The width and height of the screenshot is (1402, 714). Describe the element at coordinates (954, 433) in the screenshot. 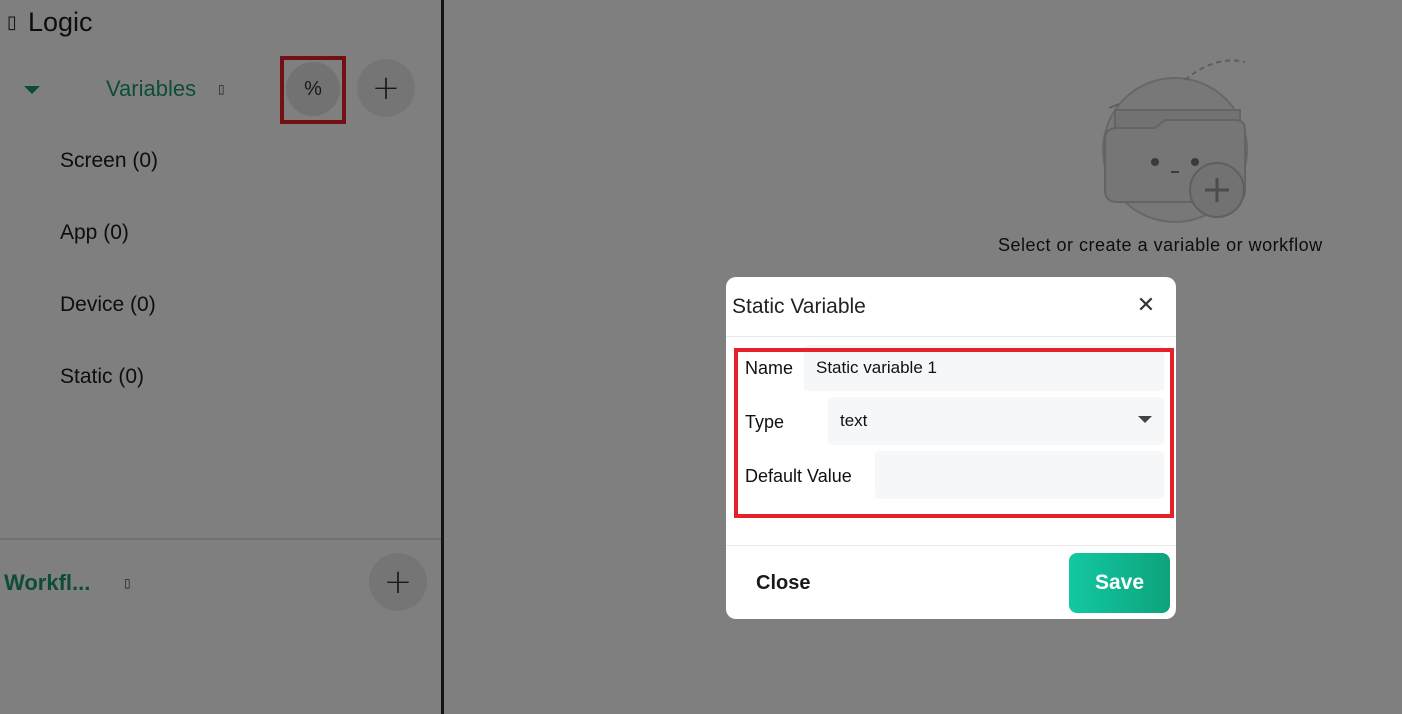

I see `highlight-box` at that location.